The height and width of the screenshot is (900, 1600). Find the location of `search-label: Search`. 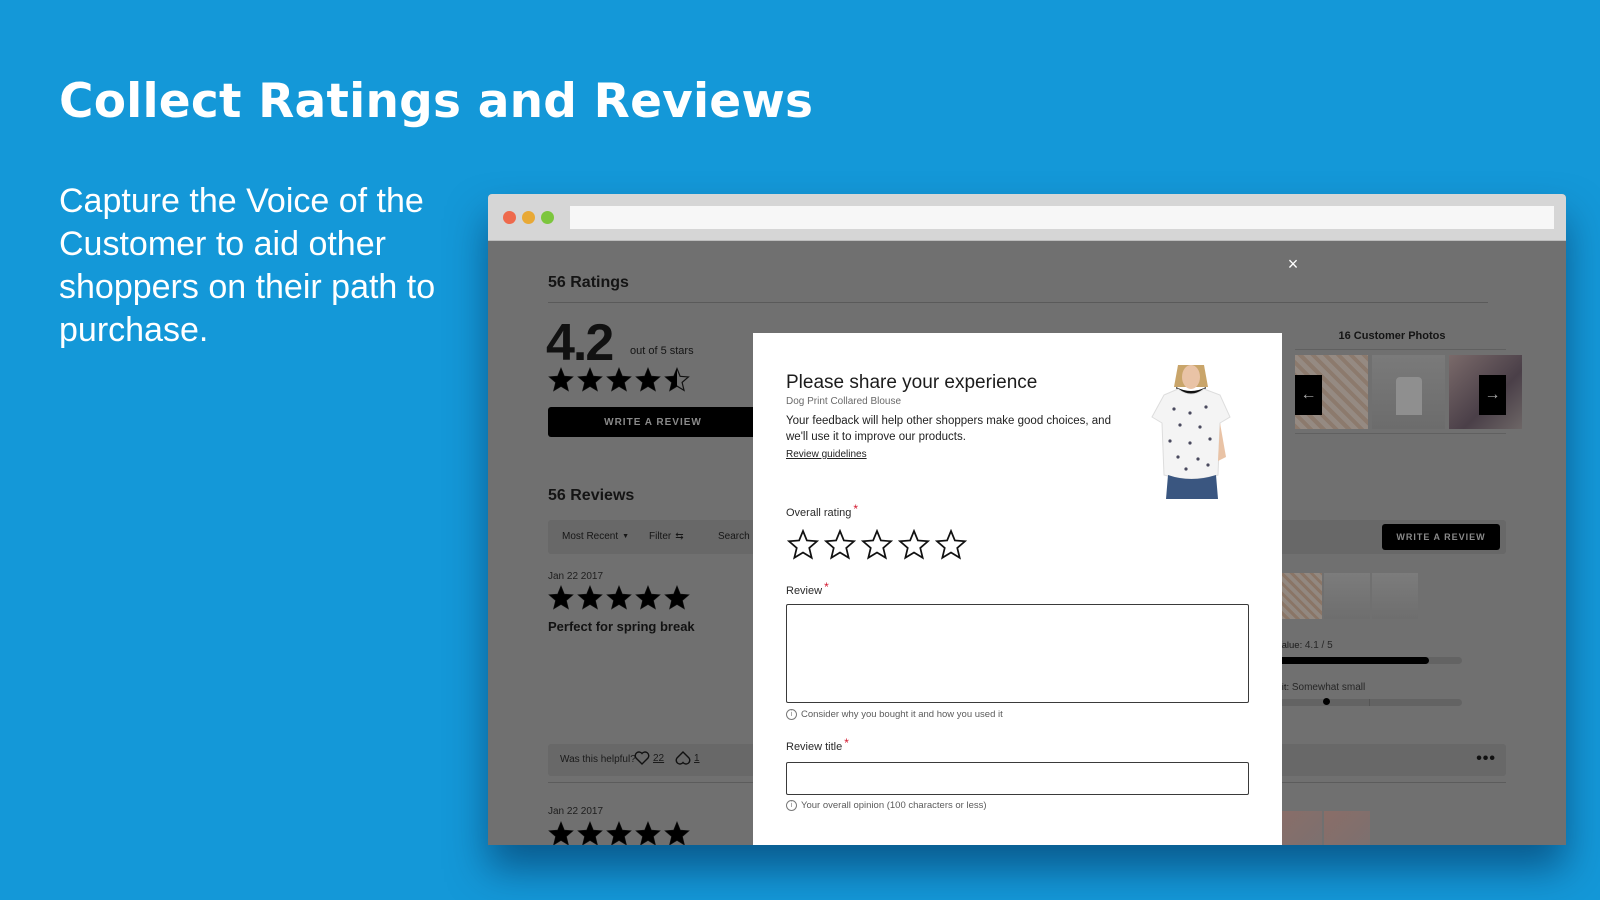

search-label: Search is located at coordinates (734, 536).